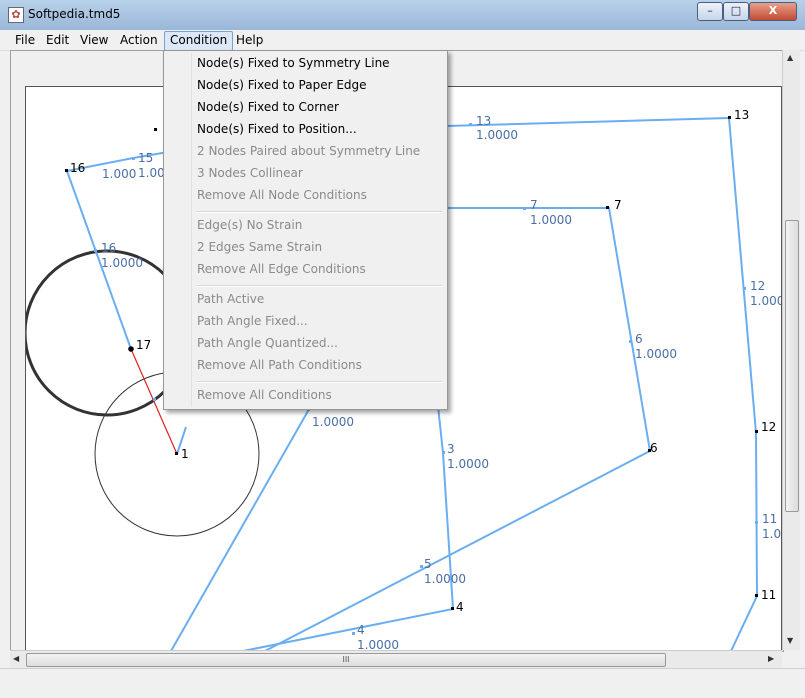 The image size is (805, 698). Describe the element at coordinates (756, 595) in the screenshot. I see `node-11-dot` at that location.